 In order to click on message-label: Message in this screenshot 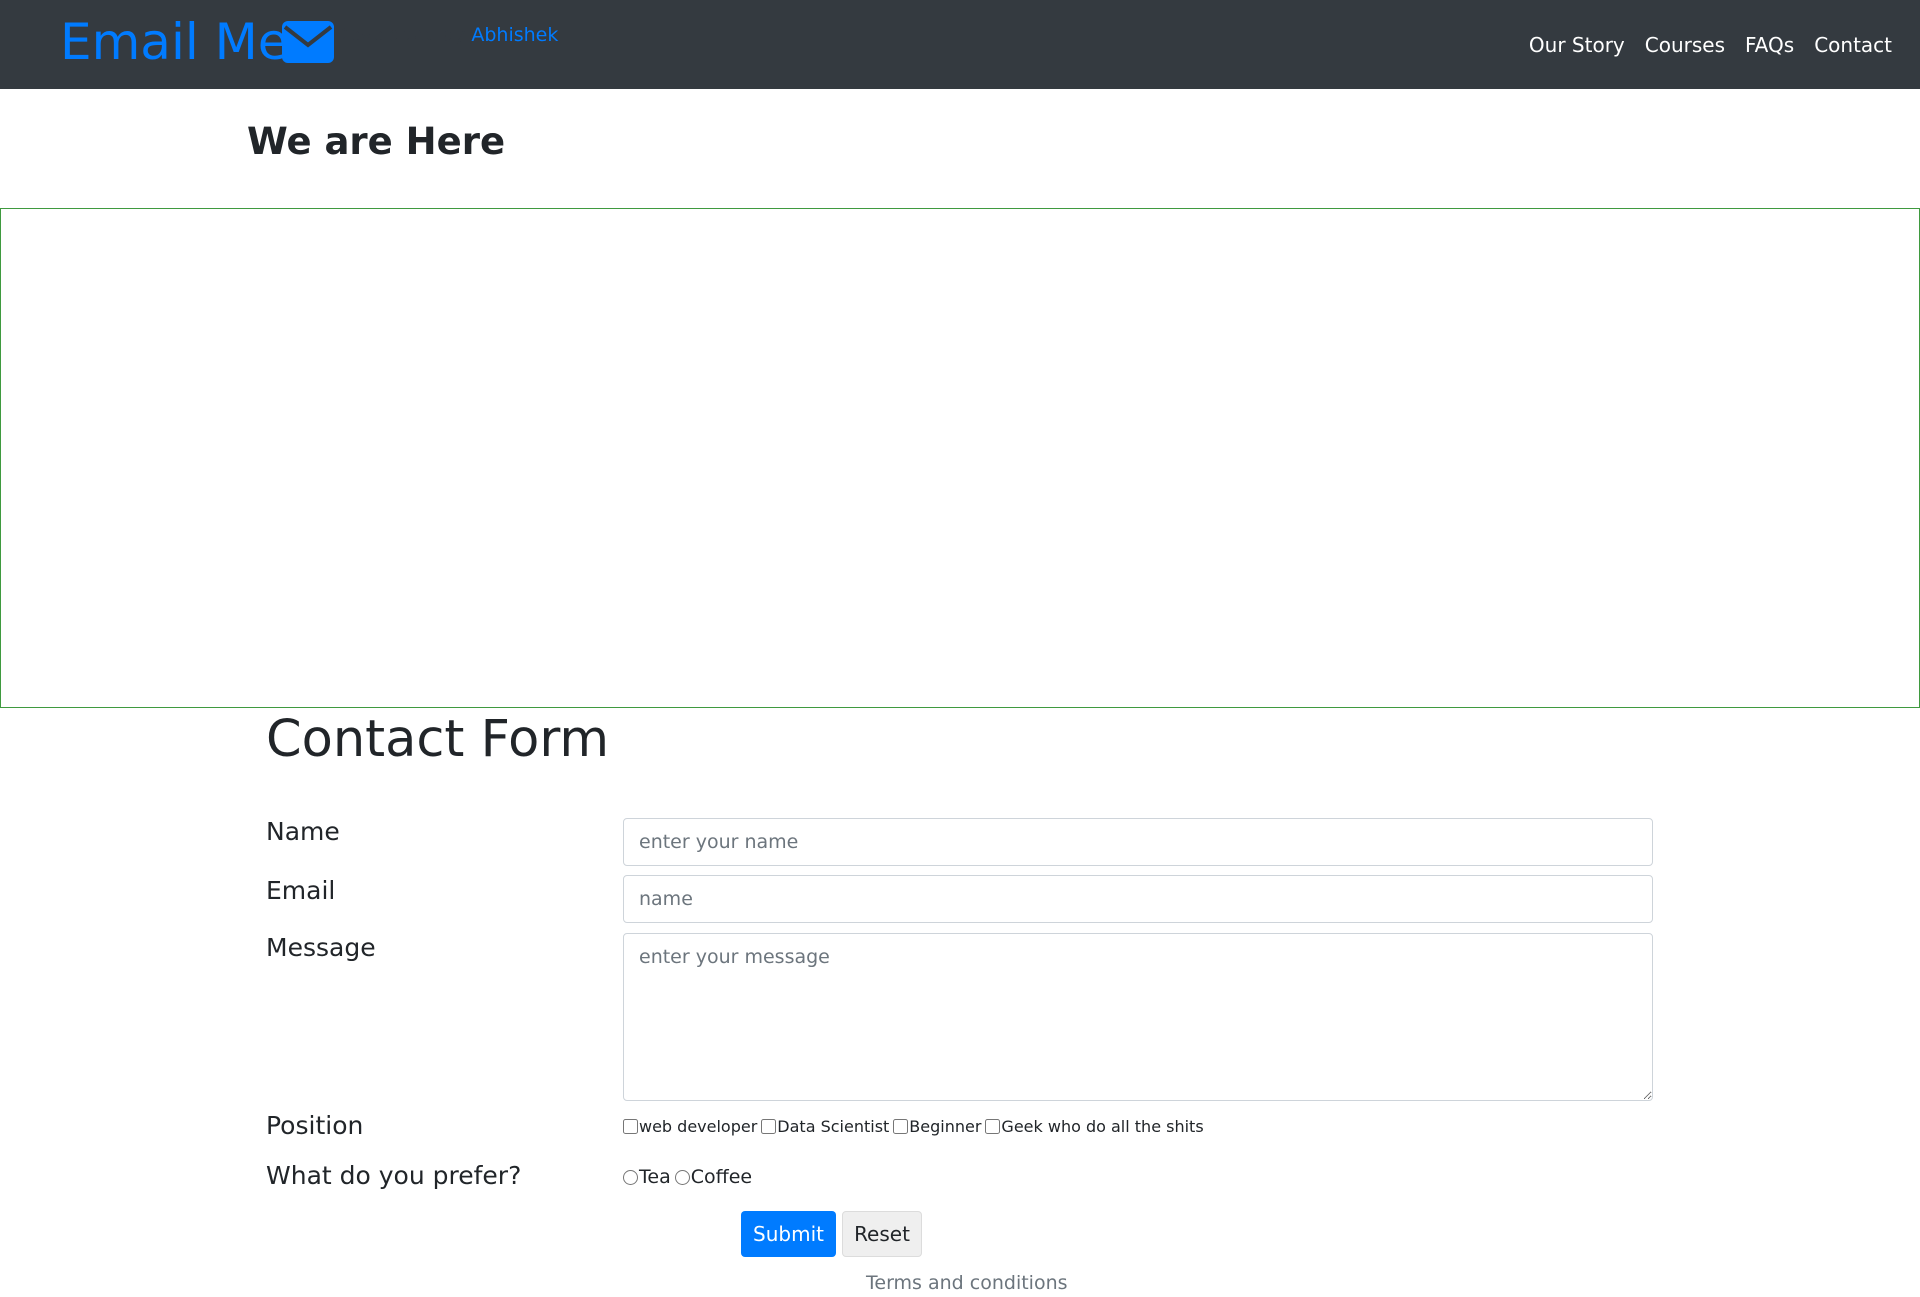, I will do `click(321, 947)`.